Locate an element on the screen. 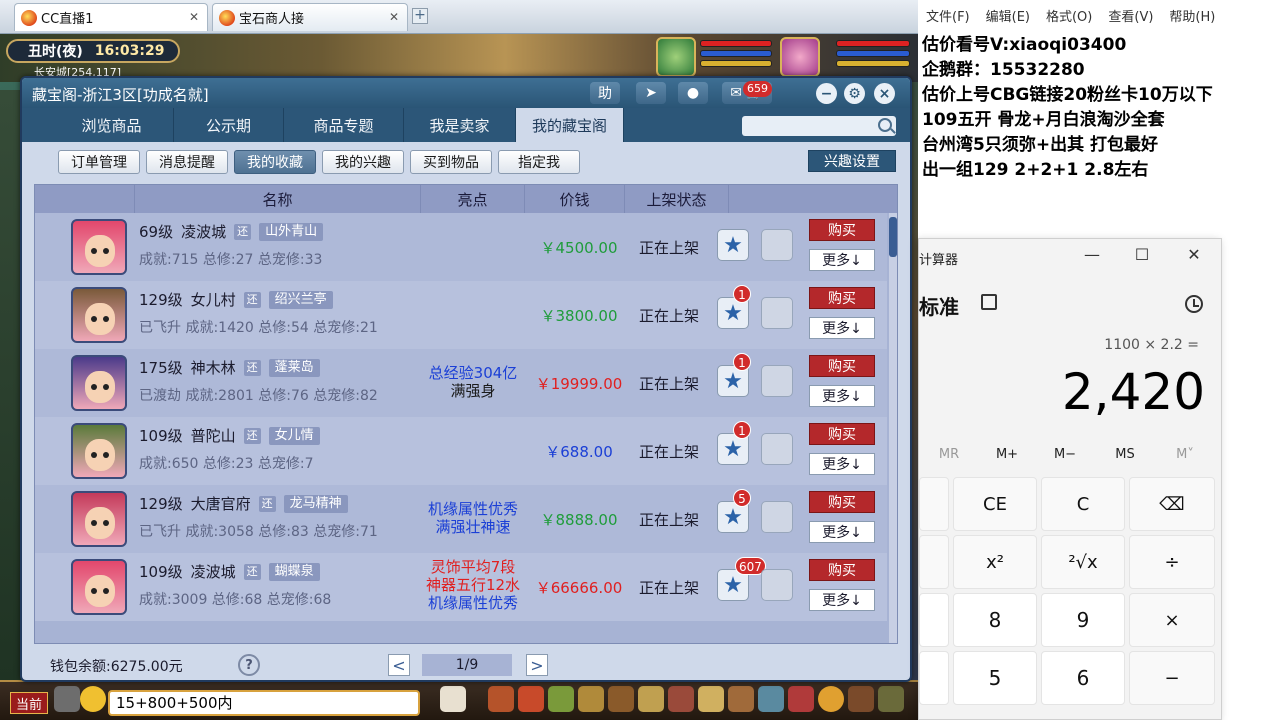  menu-edit: 编辑(E) is located at coordinates (1008, 15).